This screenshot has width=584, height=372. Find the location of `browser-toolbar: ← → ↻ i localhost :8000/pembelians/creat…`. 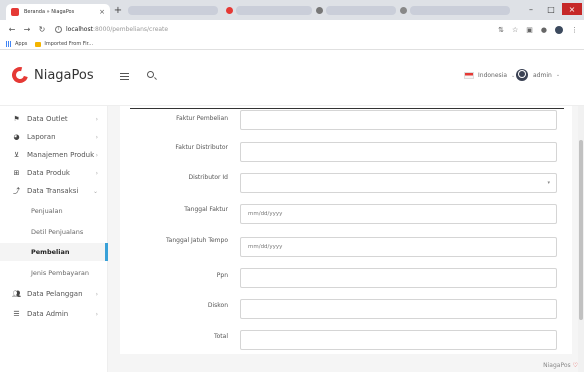

browser-toolbar: ← → ↻ i localhost :8000/pembelians/creat… is located at coordinates (292, 29).